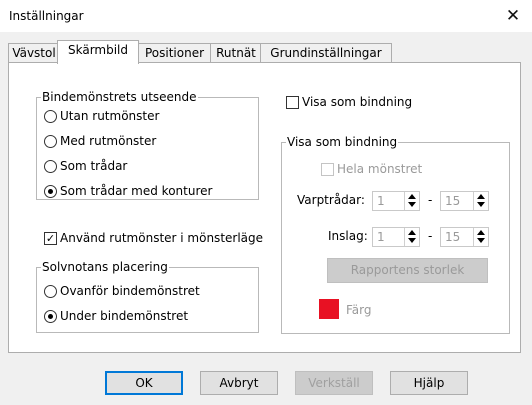 The width and height of the screenshot is (532, 405). What do you see at coordinates (50, 166) in the screenshot?
I see `radio-som-tradar` at bounding box center [50, 166].